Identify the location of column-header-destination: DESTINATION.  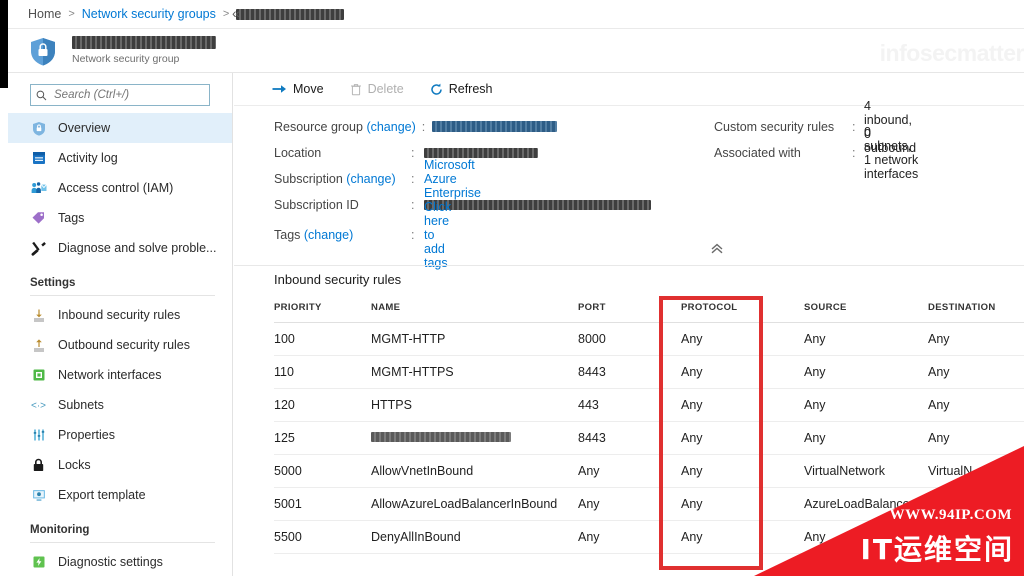
(976, 310).